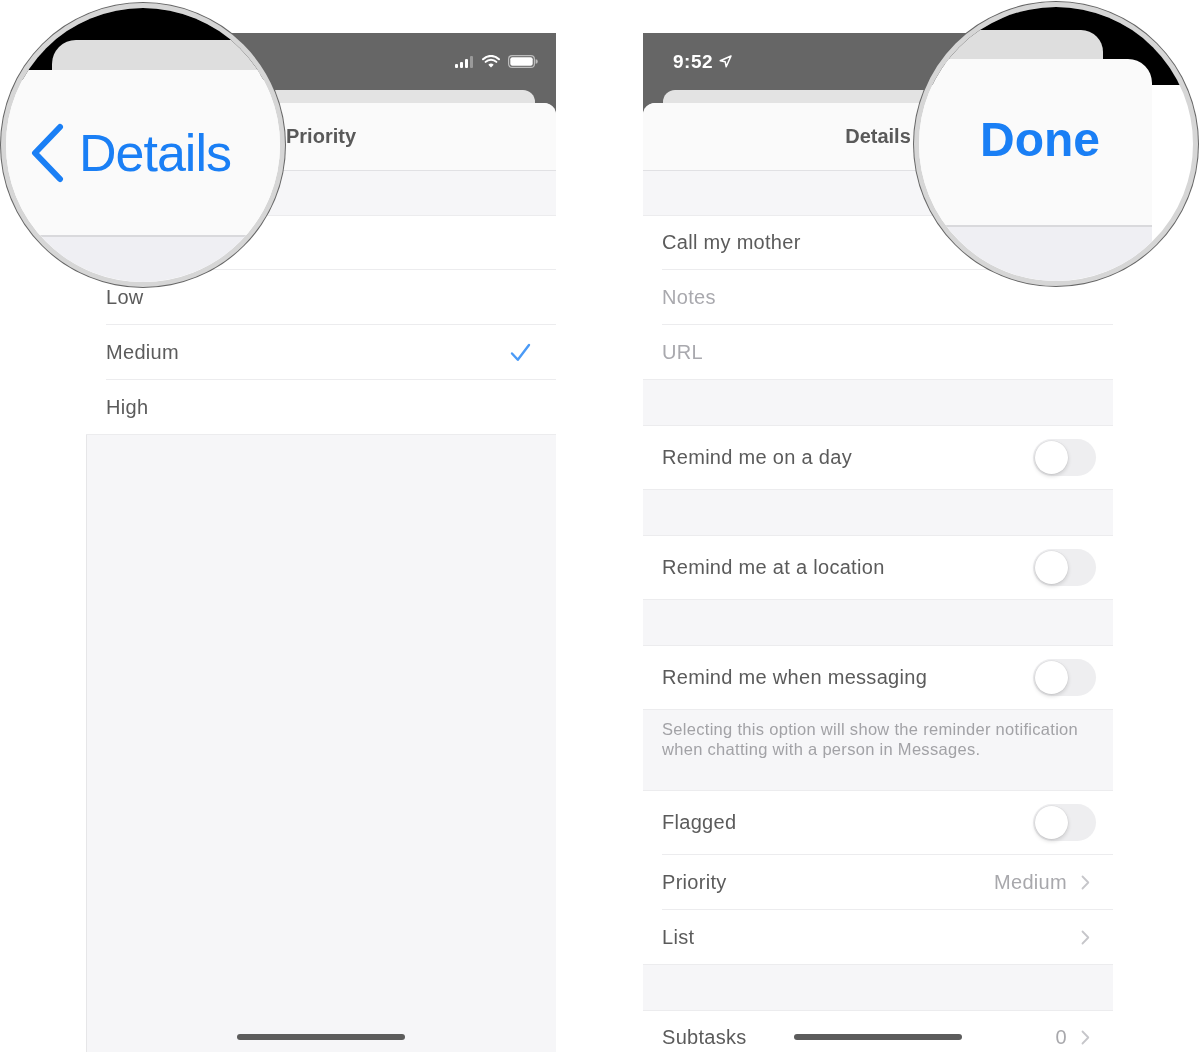 This screenshot has width=1200, height=1052. I want to click on location-arrow-icon, so click(726, 61).